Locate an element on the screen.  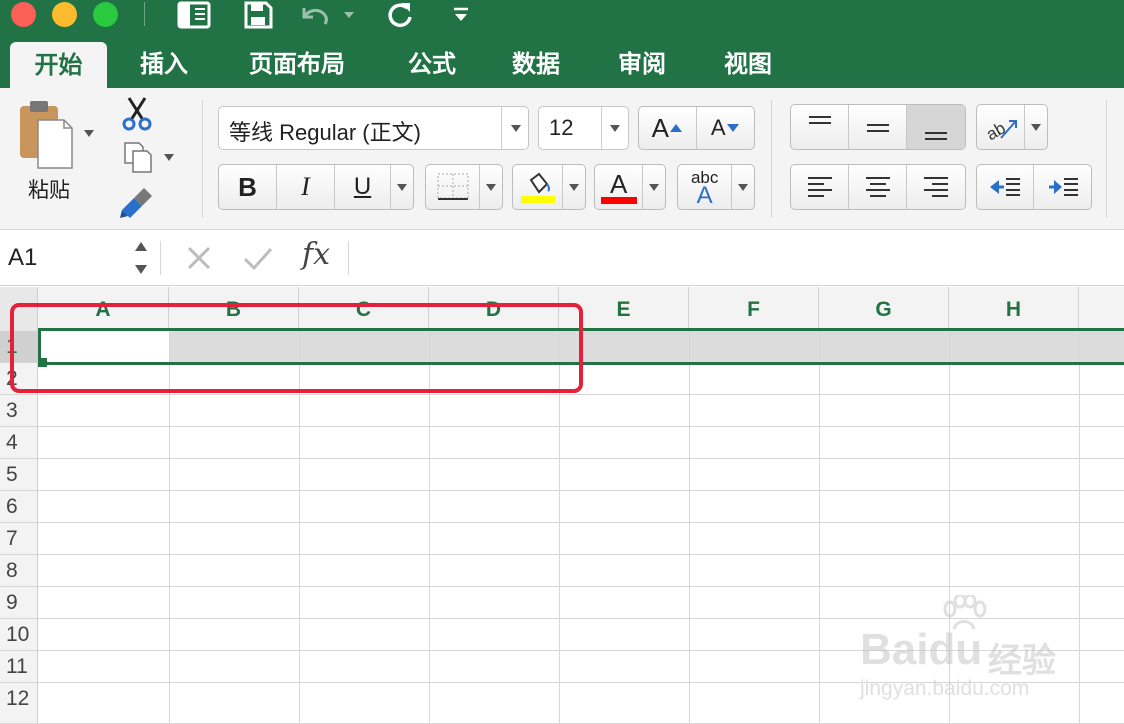
cancel-formula-button is located at coordinates (199, 260).